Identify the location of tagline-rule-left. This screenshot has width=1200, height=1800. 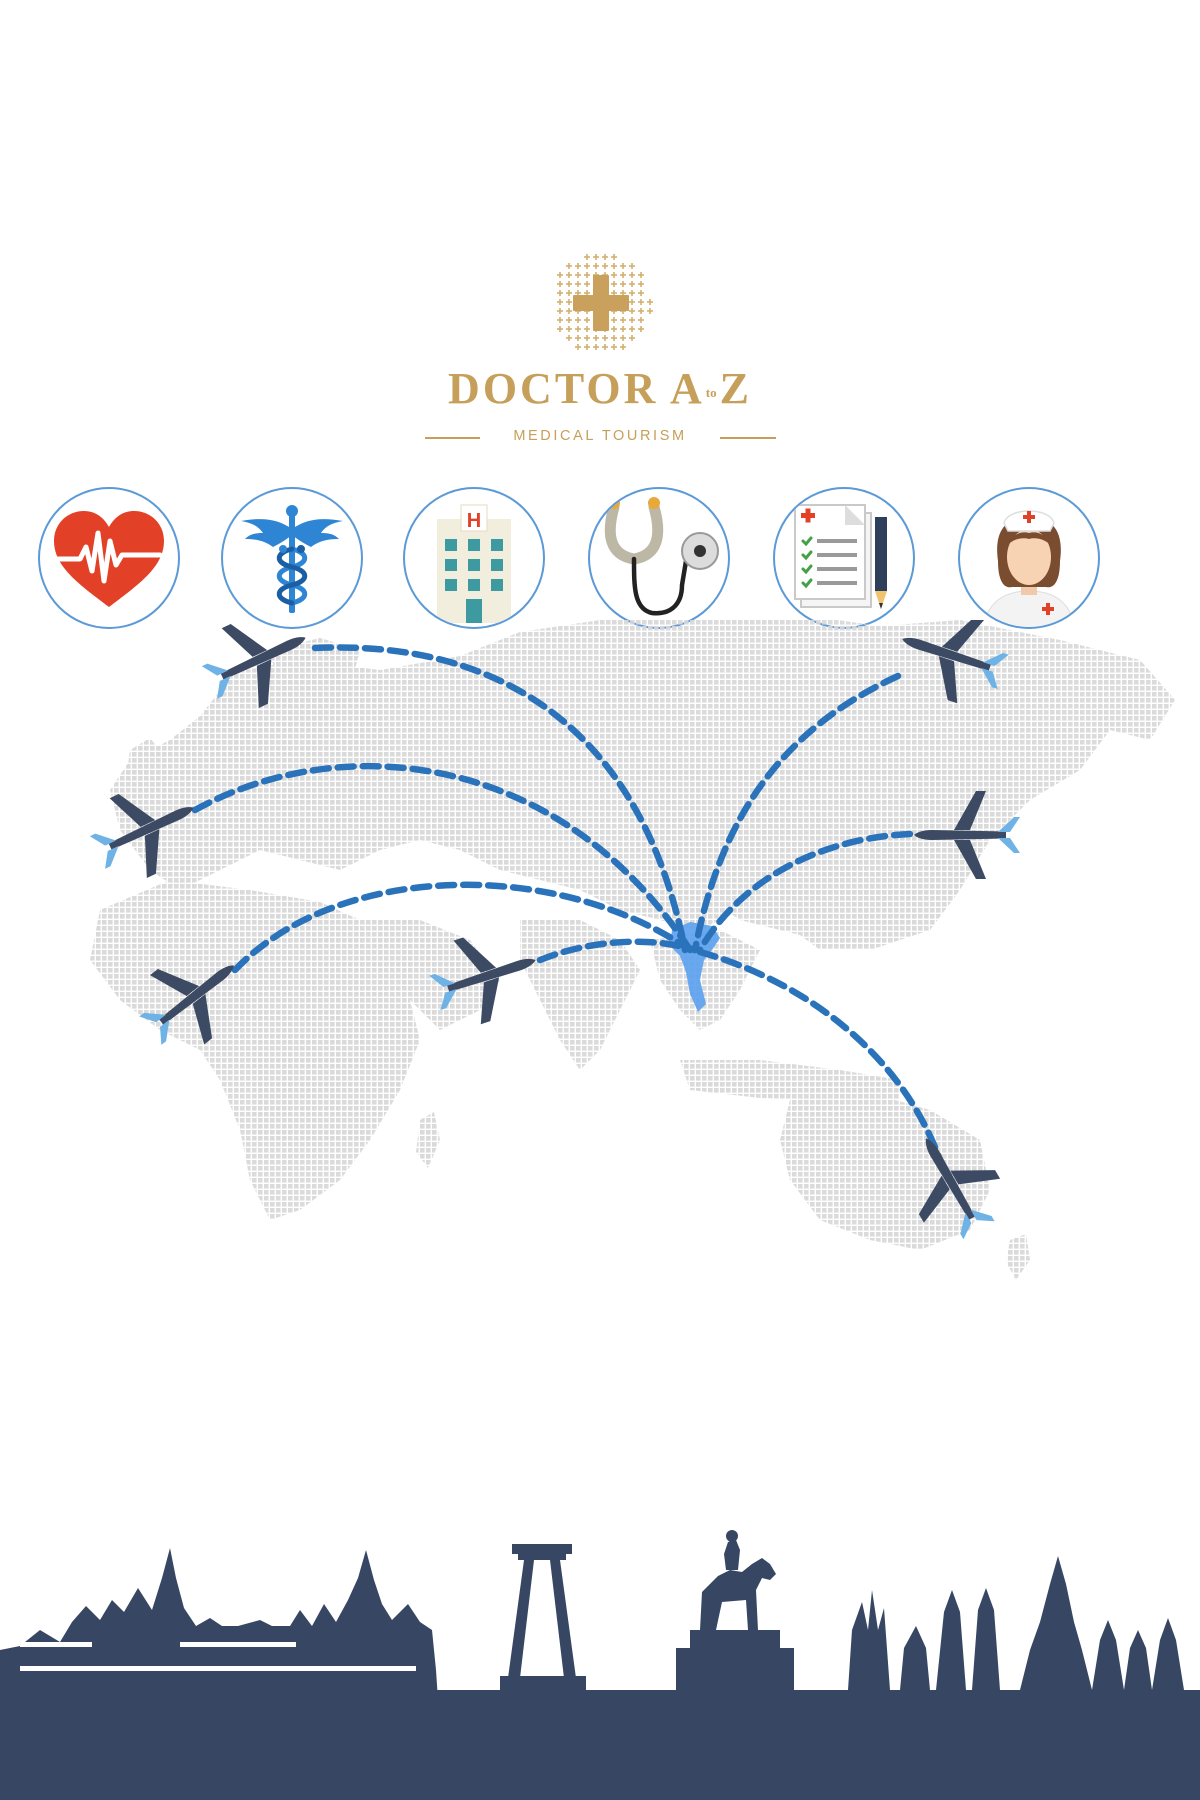
(452, 438).